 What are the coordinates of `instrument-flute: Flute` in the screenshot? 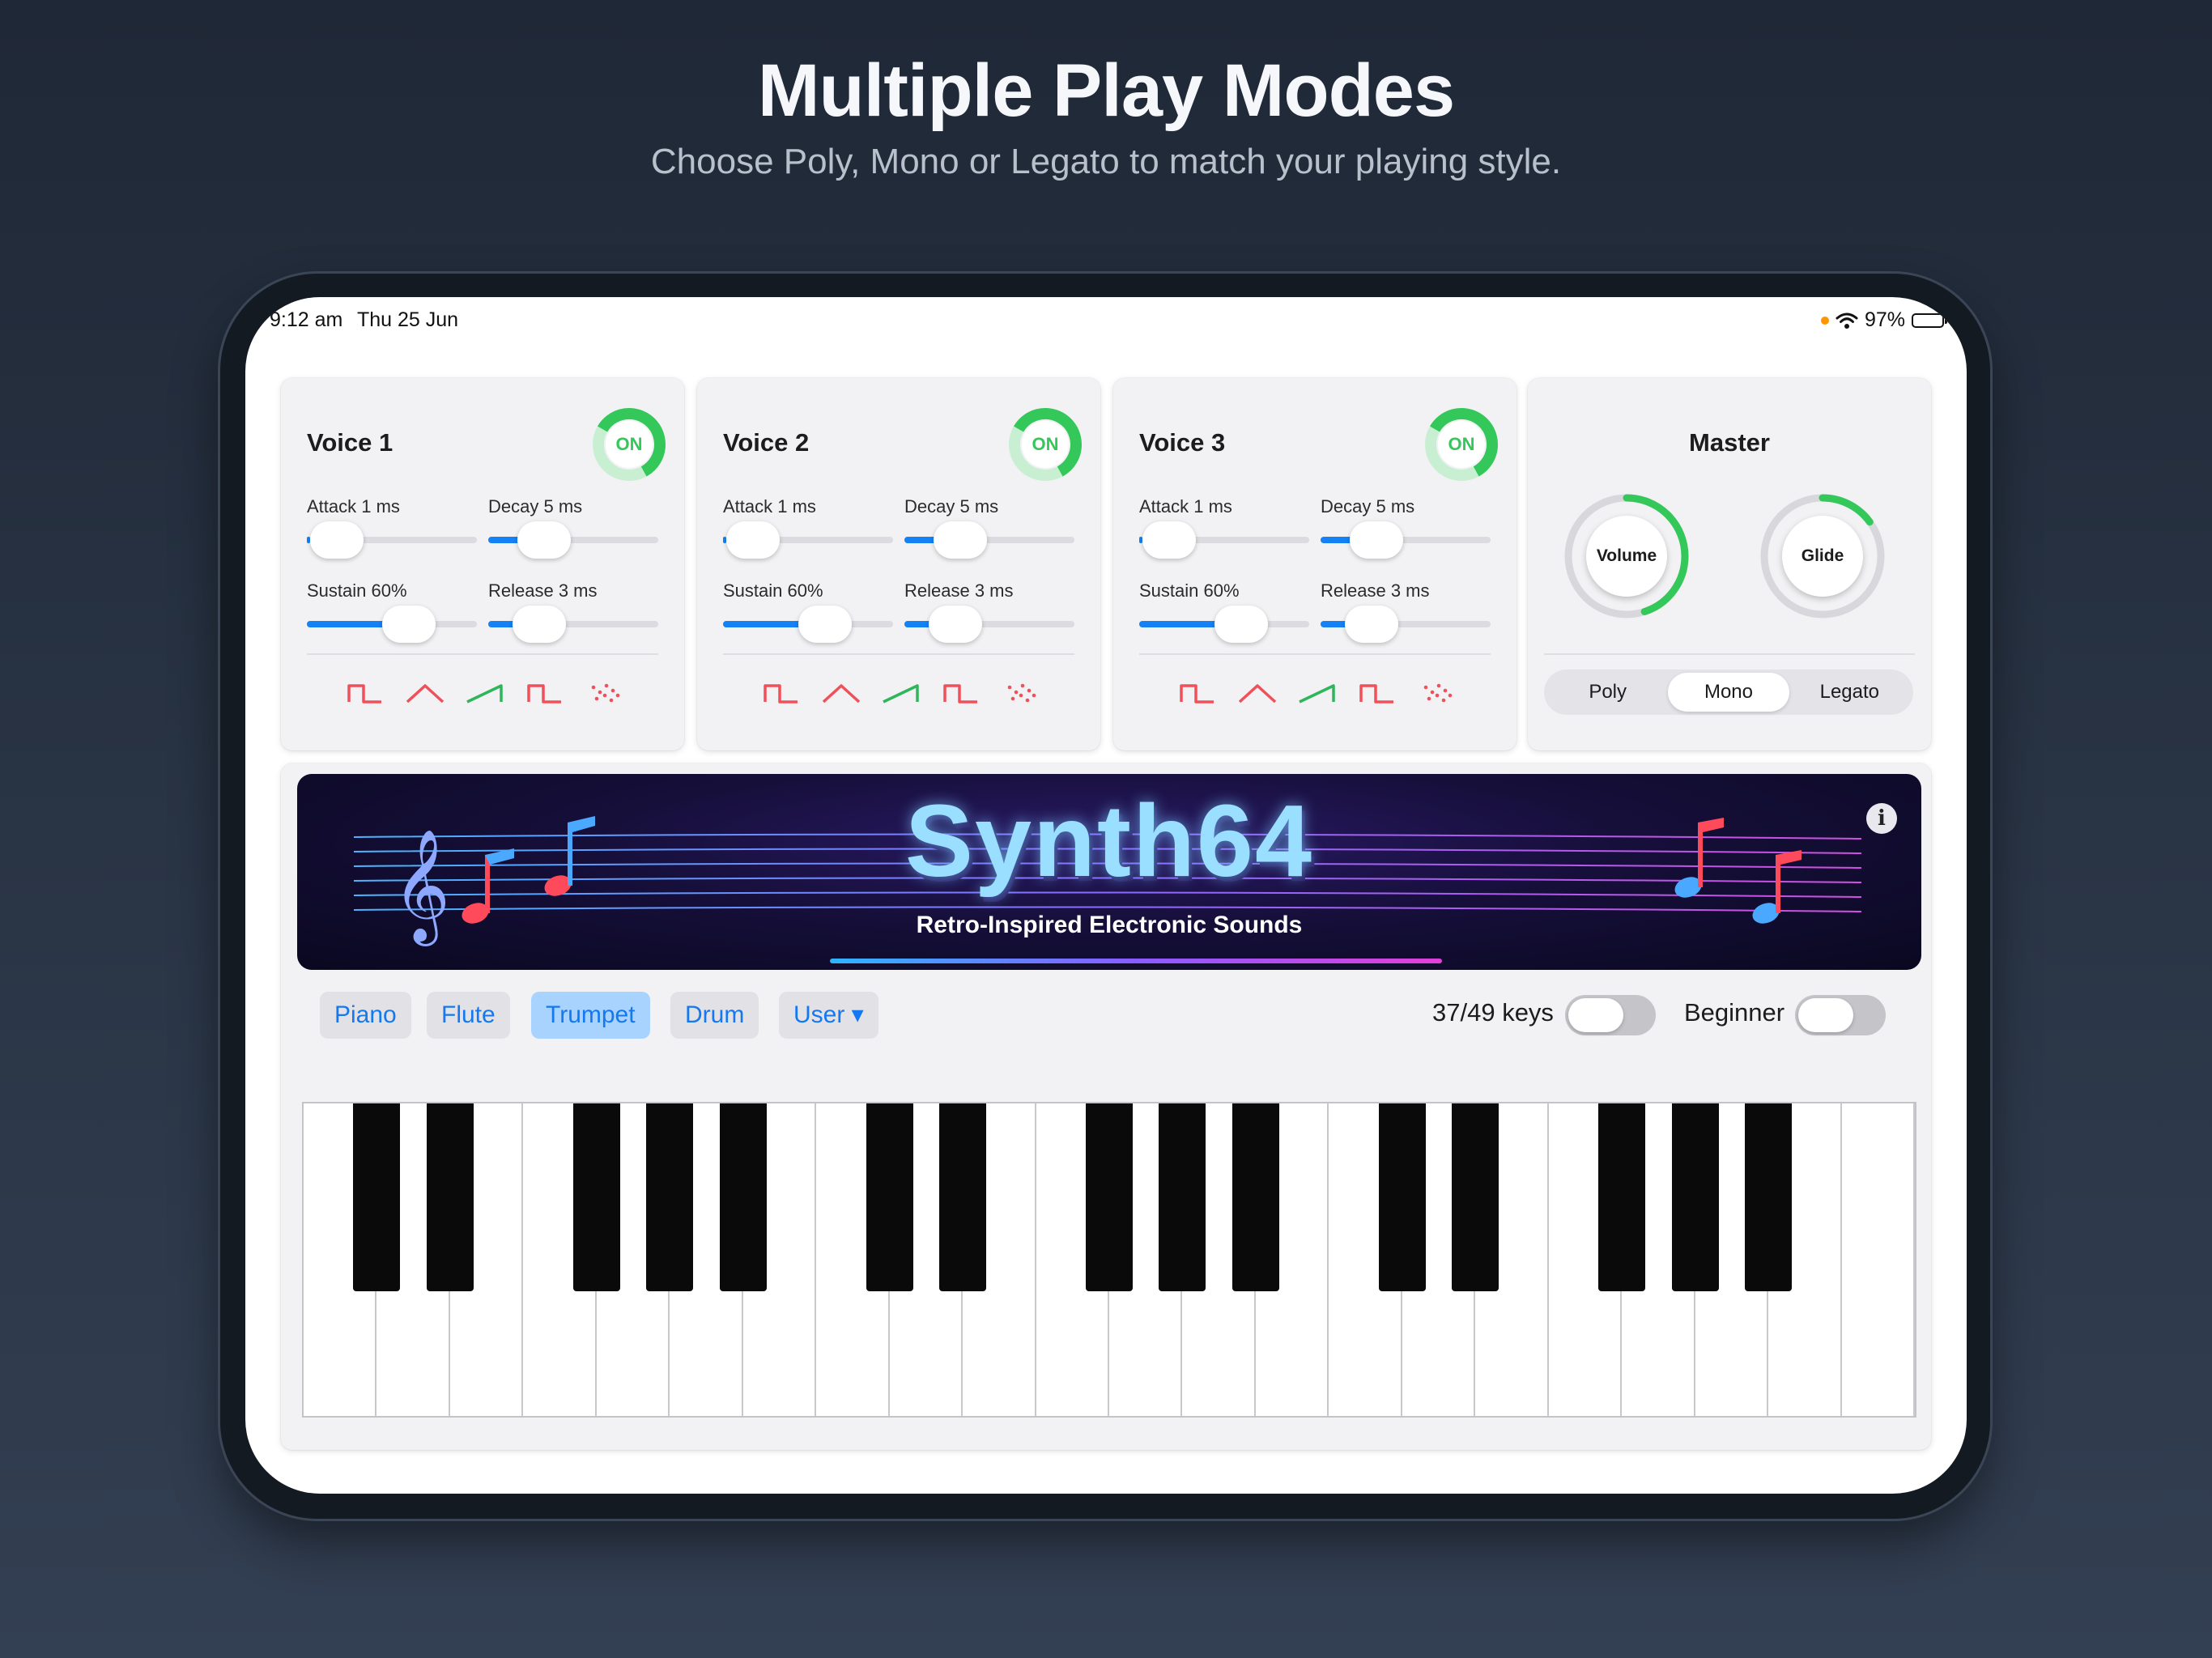 It's located at (468, 1015).